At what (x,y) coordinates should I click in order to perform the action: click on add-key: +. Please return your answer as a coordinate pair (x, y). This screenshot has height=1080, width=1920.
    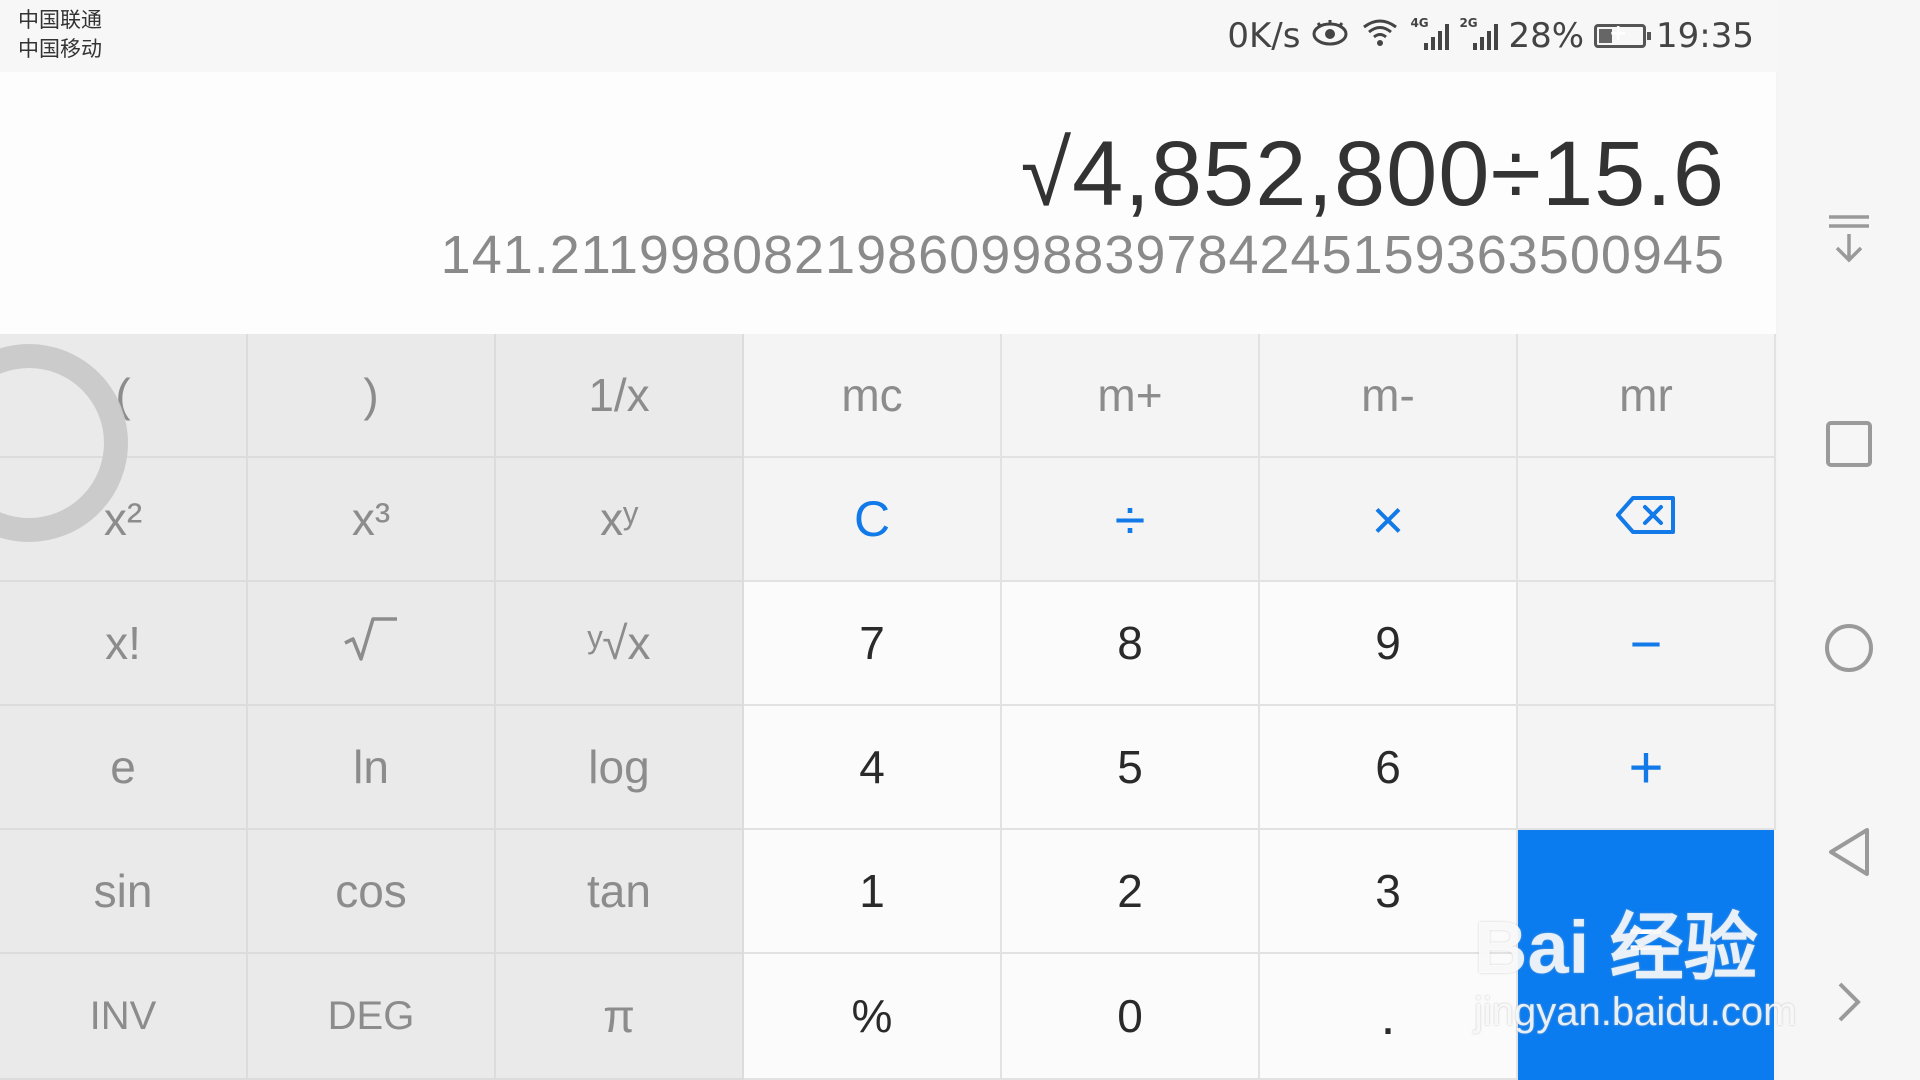
    Looking at the image, I should click on (1647, 768).